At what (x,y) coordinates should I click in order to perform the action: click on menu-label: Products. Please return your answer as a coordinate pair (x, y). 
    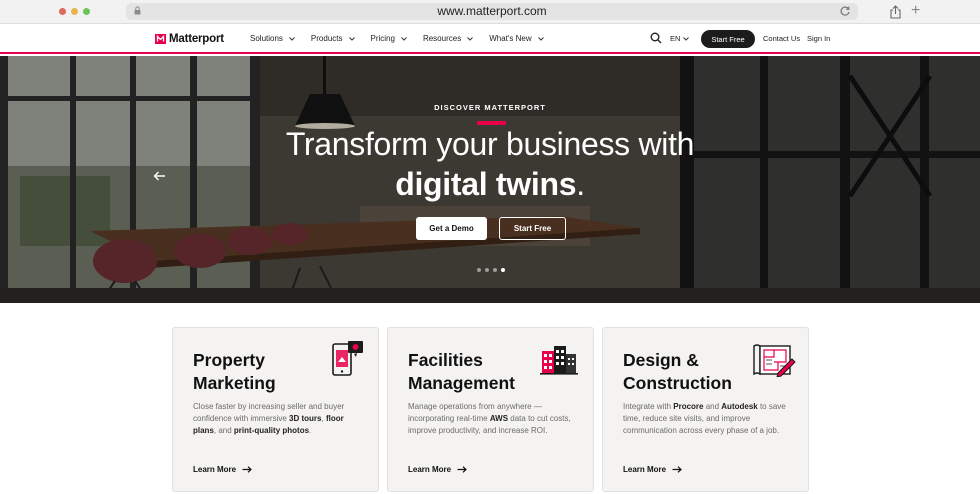
    Looking at the image, I should click on (326, 38).